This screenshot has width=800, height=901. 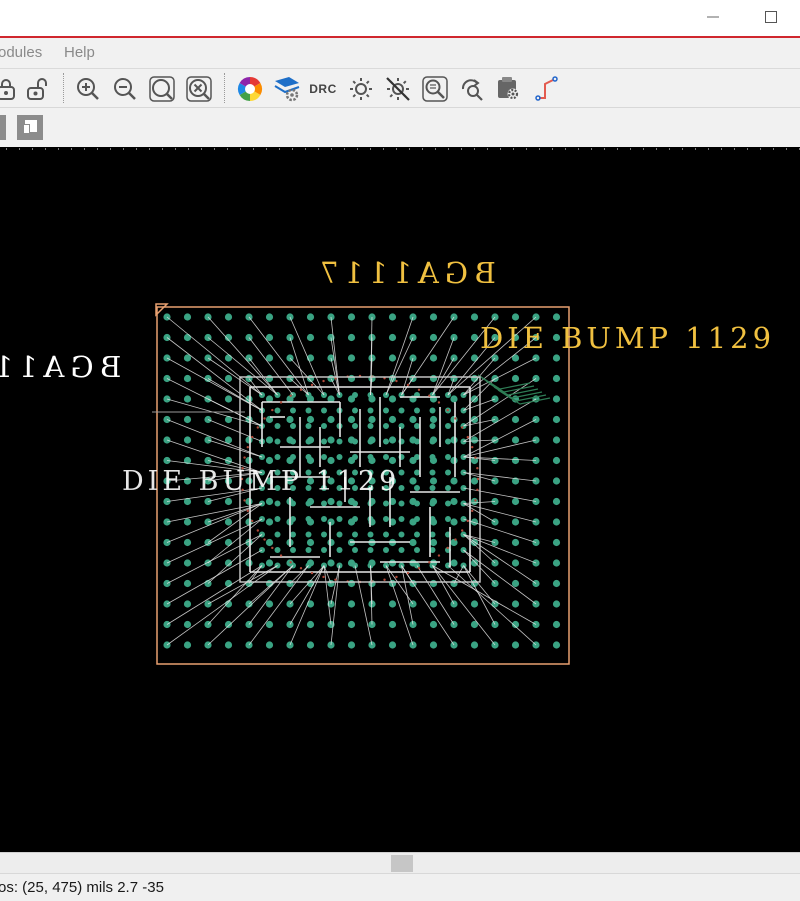 I want to click on menu-help: Help, so click(x=79, y=52).